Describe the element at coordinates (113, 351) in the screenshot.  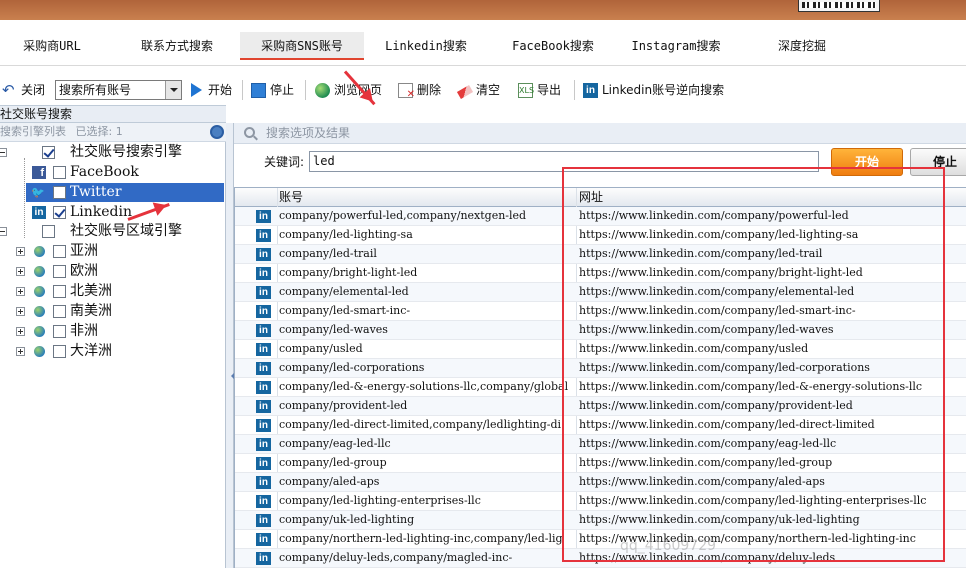
I see `tree-item-region: 大洋洲` at that location.